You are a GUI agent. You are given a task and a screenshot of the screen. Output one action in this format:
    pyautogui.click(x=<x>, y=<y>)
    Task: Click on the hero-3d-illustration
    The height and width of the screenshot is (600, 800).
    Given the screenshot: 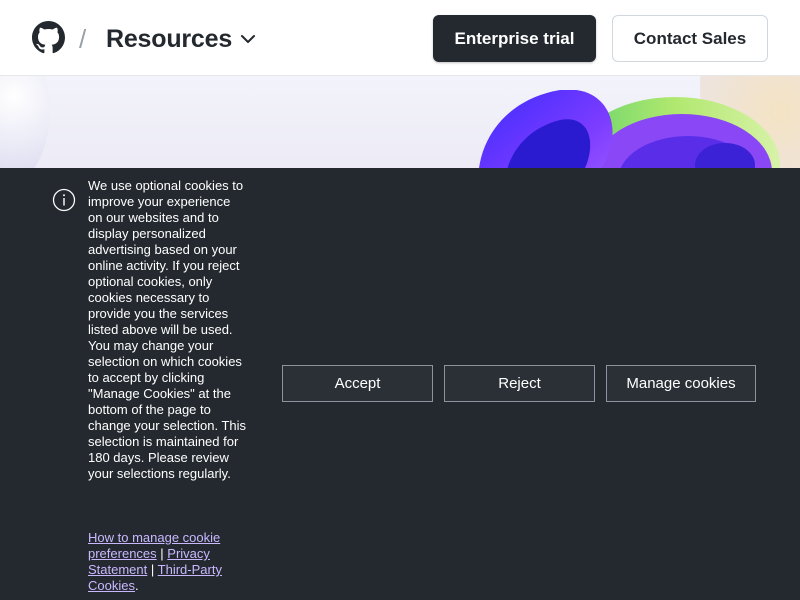 What is the action you would take?
    pyautogui.click(x=629, y=129)
    